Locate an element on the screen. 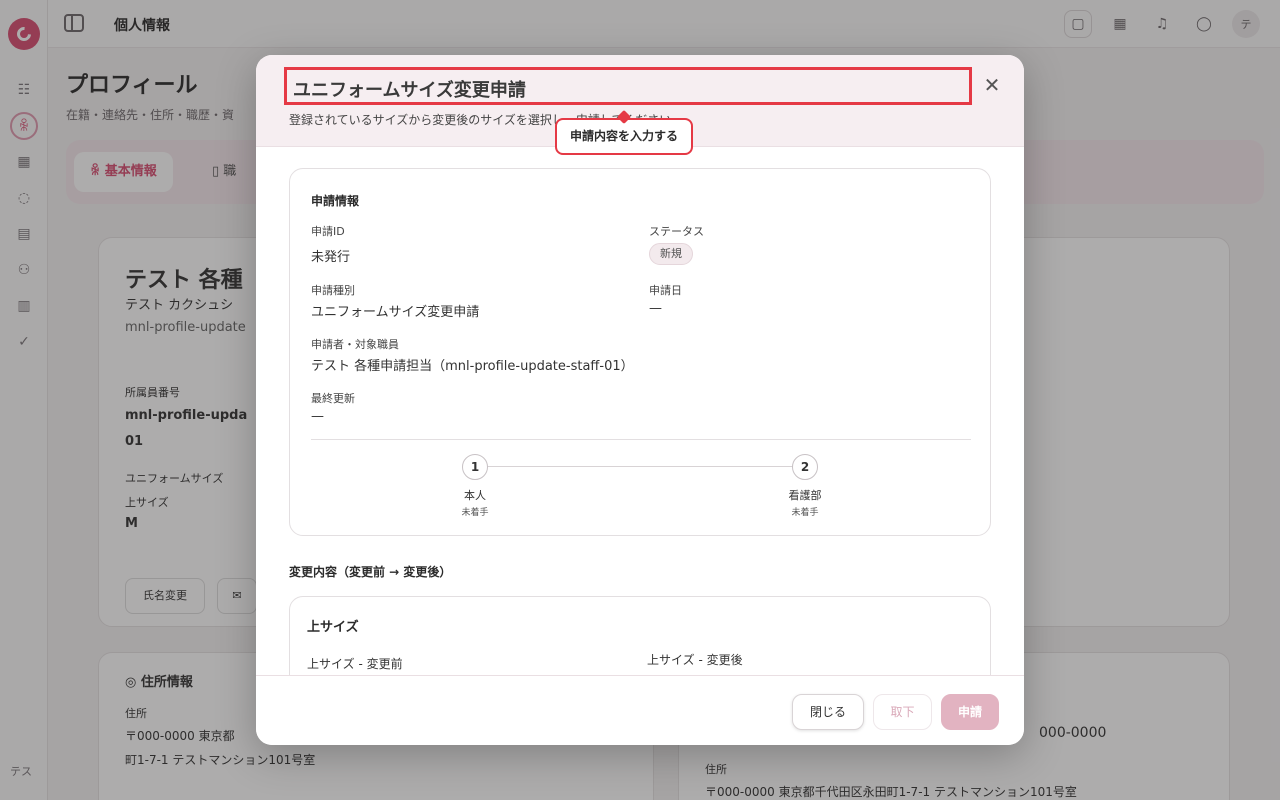 Image resolution: width=1280 pixels, height=800 pixels. applicant-value: テスト 各種申請担当（mnl-profile-update-staff-01） is located at coordinates (472, 366).